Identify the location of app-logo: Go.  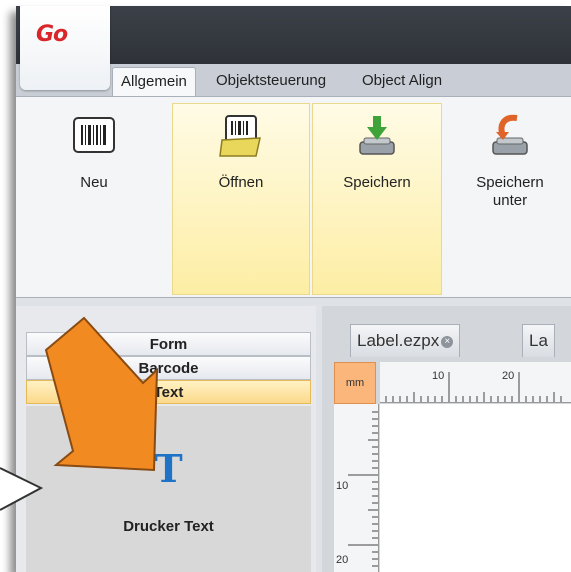
(52, 34).